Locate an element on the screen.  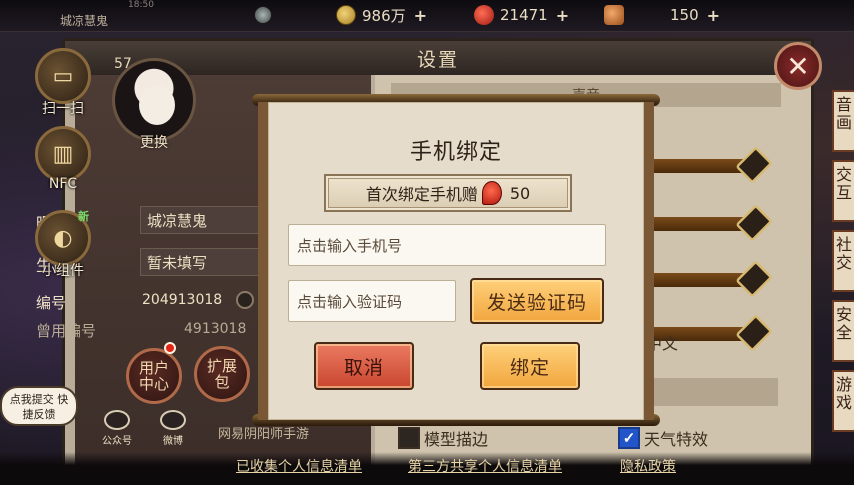
magatama-icon is located at coordinates (491, 193).